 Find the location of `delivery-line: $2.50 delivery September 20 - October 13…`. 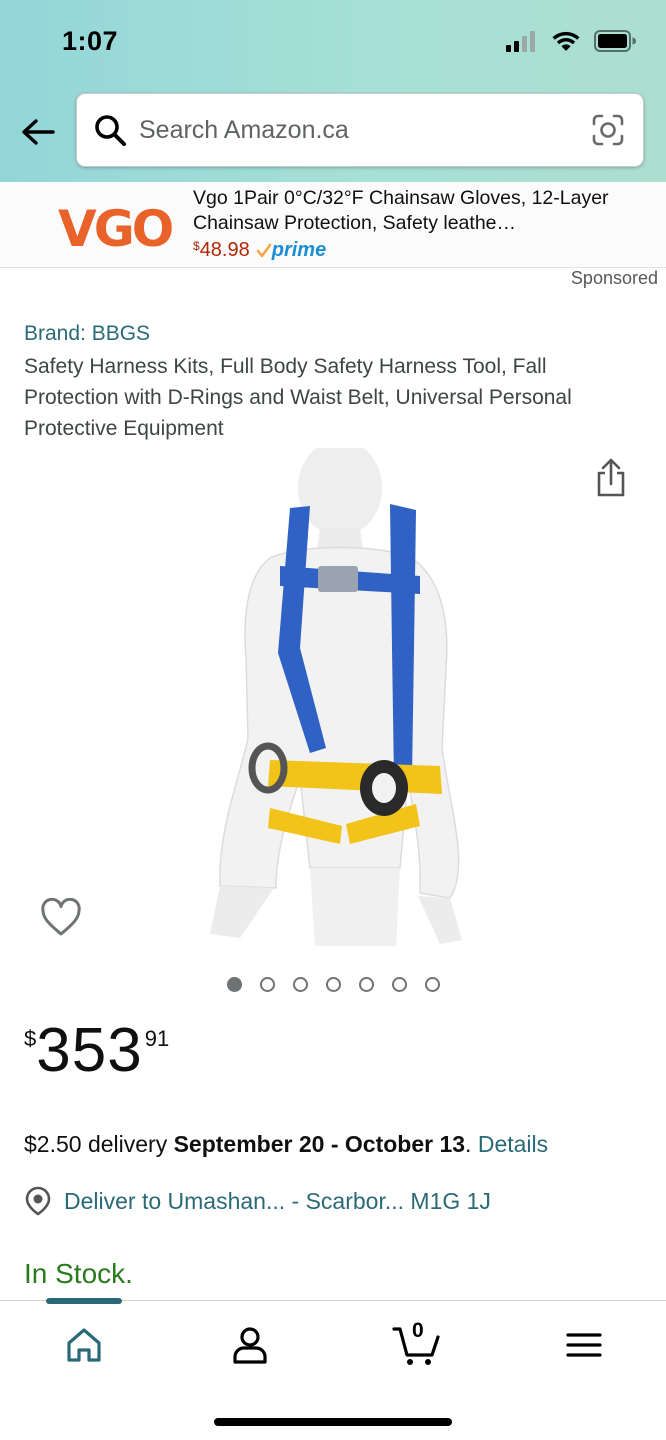

delivery-line: $2.50 delivery September 20 - October 13… is located at coordinates (286, 1144).